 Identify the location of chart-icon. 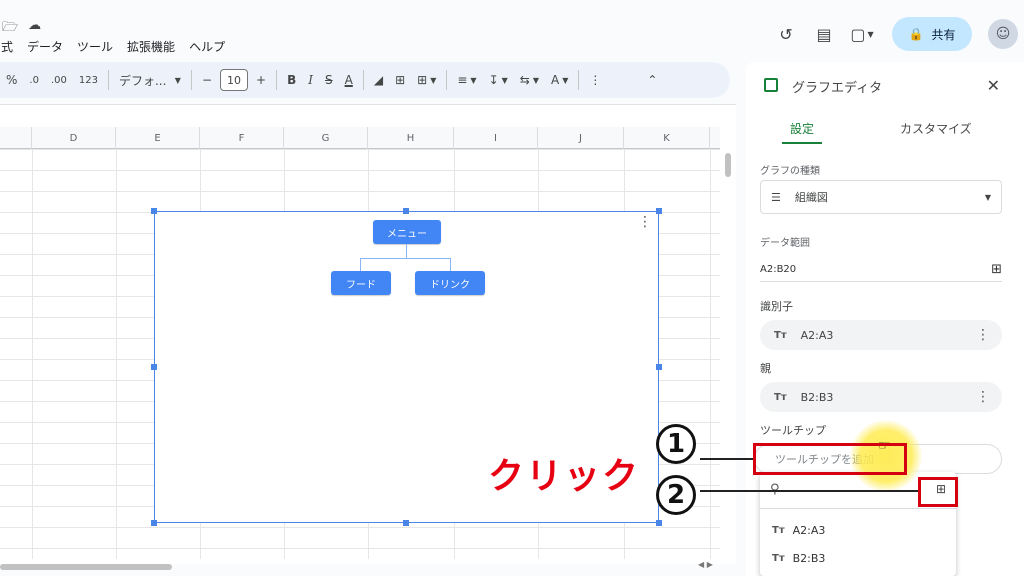
(771, 85).